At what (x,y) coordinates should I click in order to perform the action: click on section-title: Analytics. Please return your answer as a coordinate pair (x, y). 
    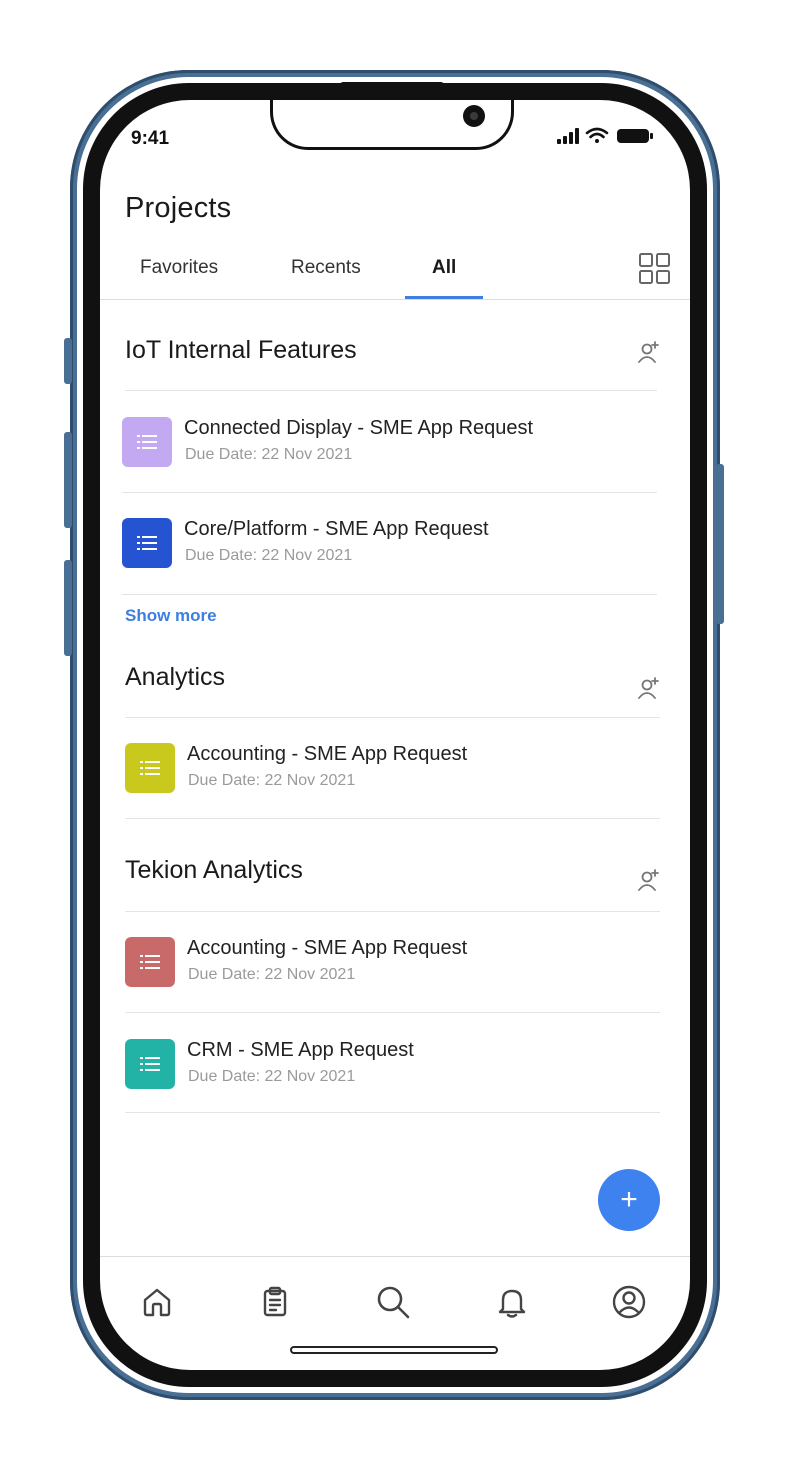
    Looking at the image, I should click on (175, 677).